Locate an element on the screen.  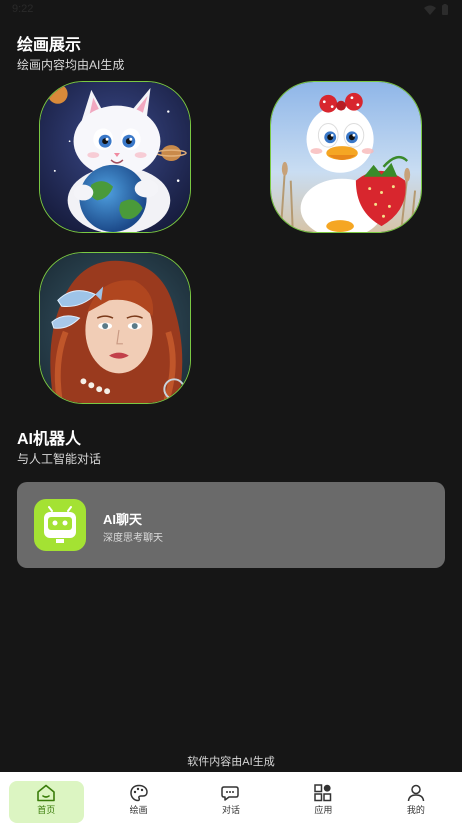
ai-chat-title: AI聊天 is located at coordinates (123, 519).